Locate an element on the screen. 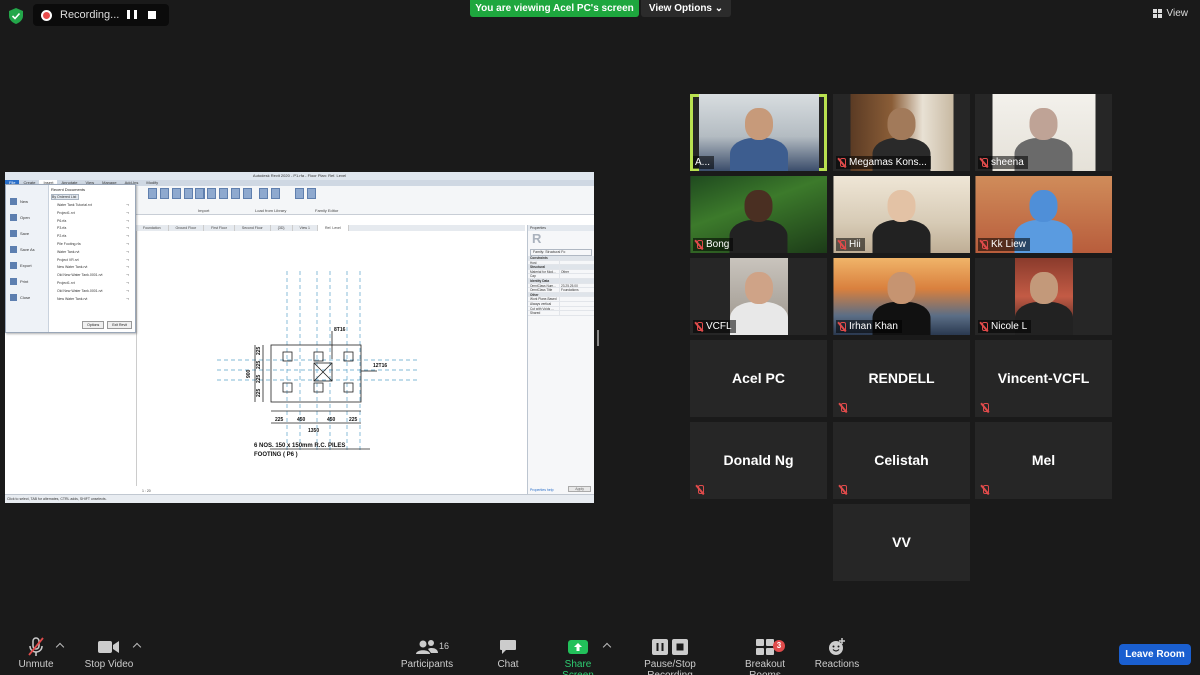  stop-video-button: Stop Video is located at coordinates (109, 653).